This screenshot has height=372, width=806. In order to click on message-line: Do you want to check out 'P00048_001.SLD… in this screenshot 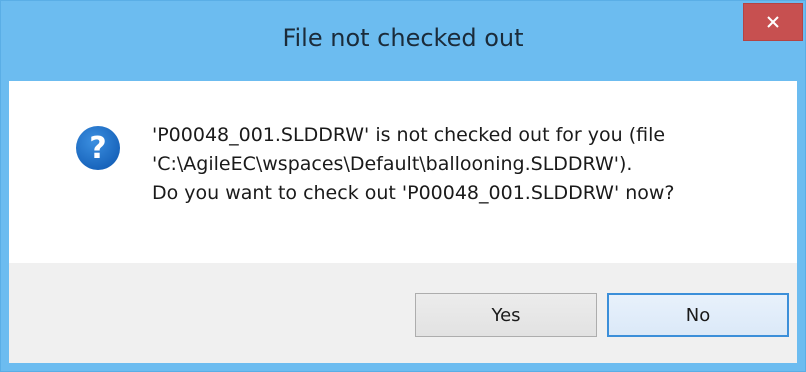, I will do `click(413, 193)`.